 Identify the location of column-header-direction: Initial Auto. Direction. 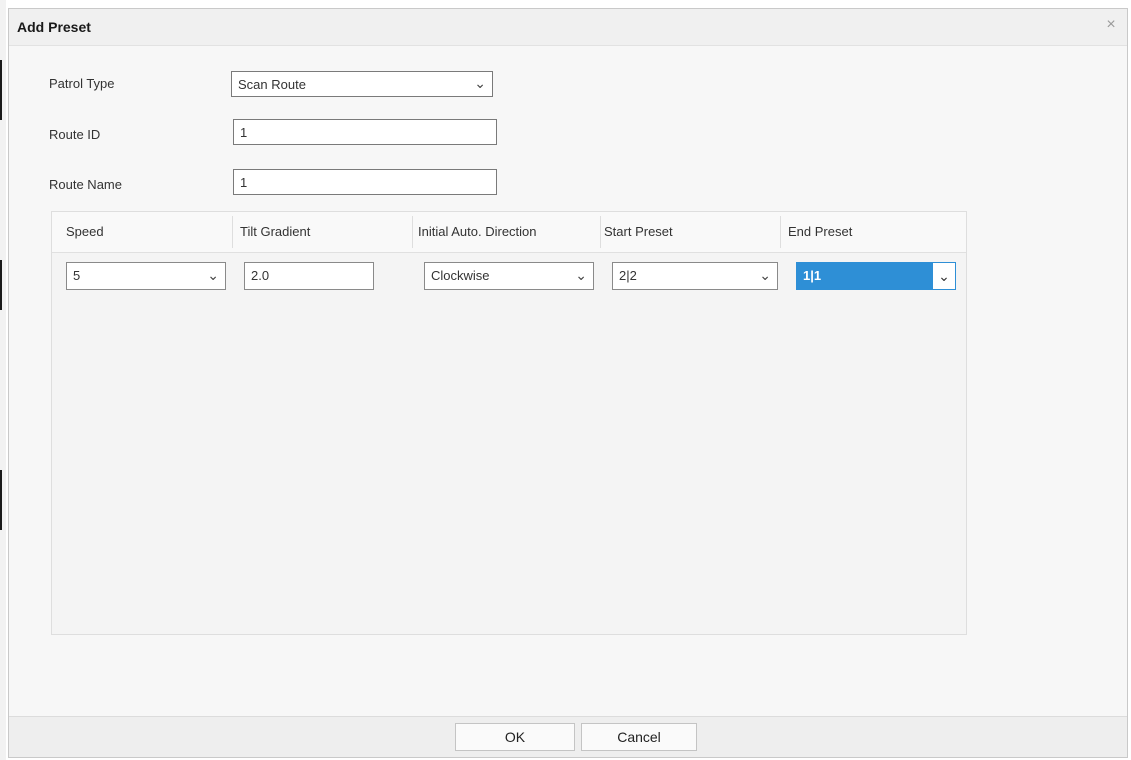
(477, 231).